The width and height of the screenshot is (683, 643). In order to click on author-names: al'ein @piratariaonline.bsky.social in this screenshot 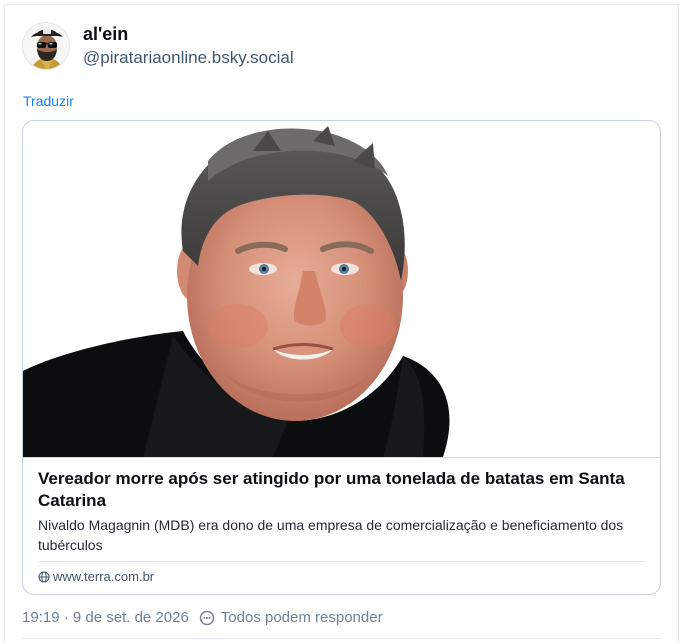, I will do `click(188, 46)`.